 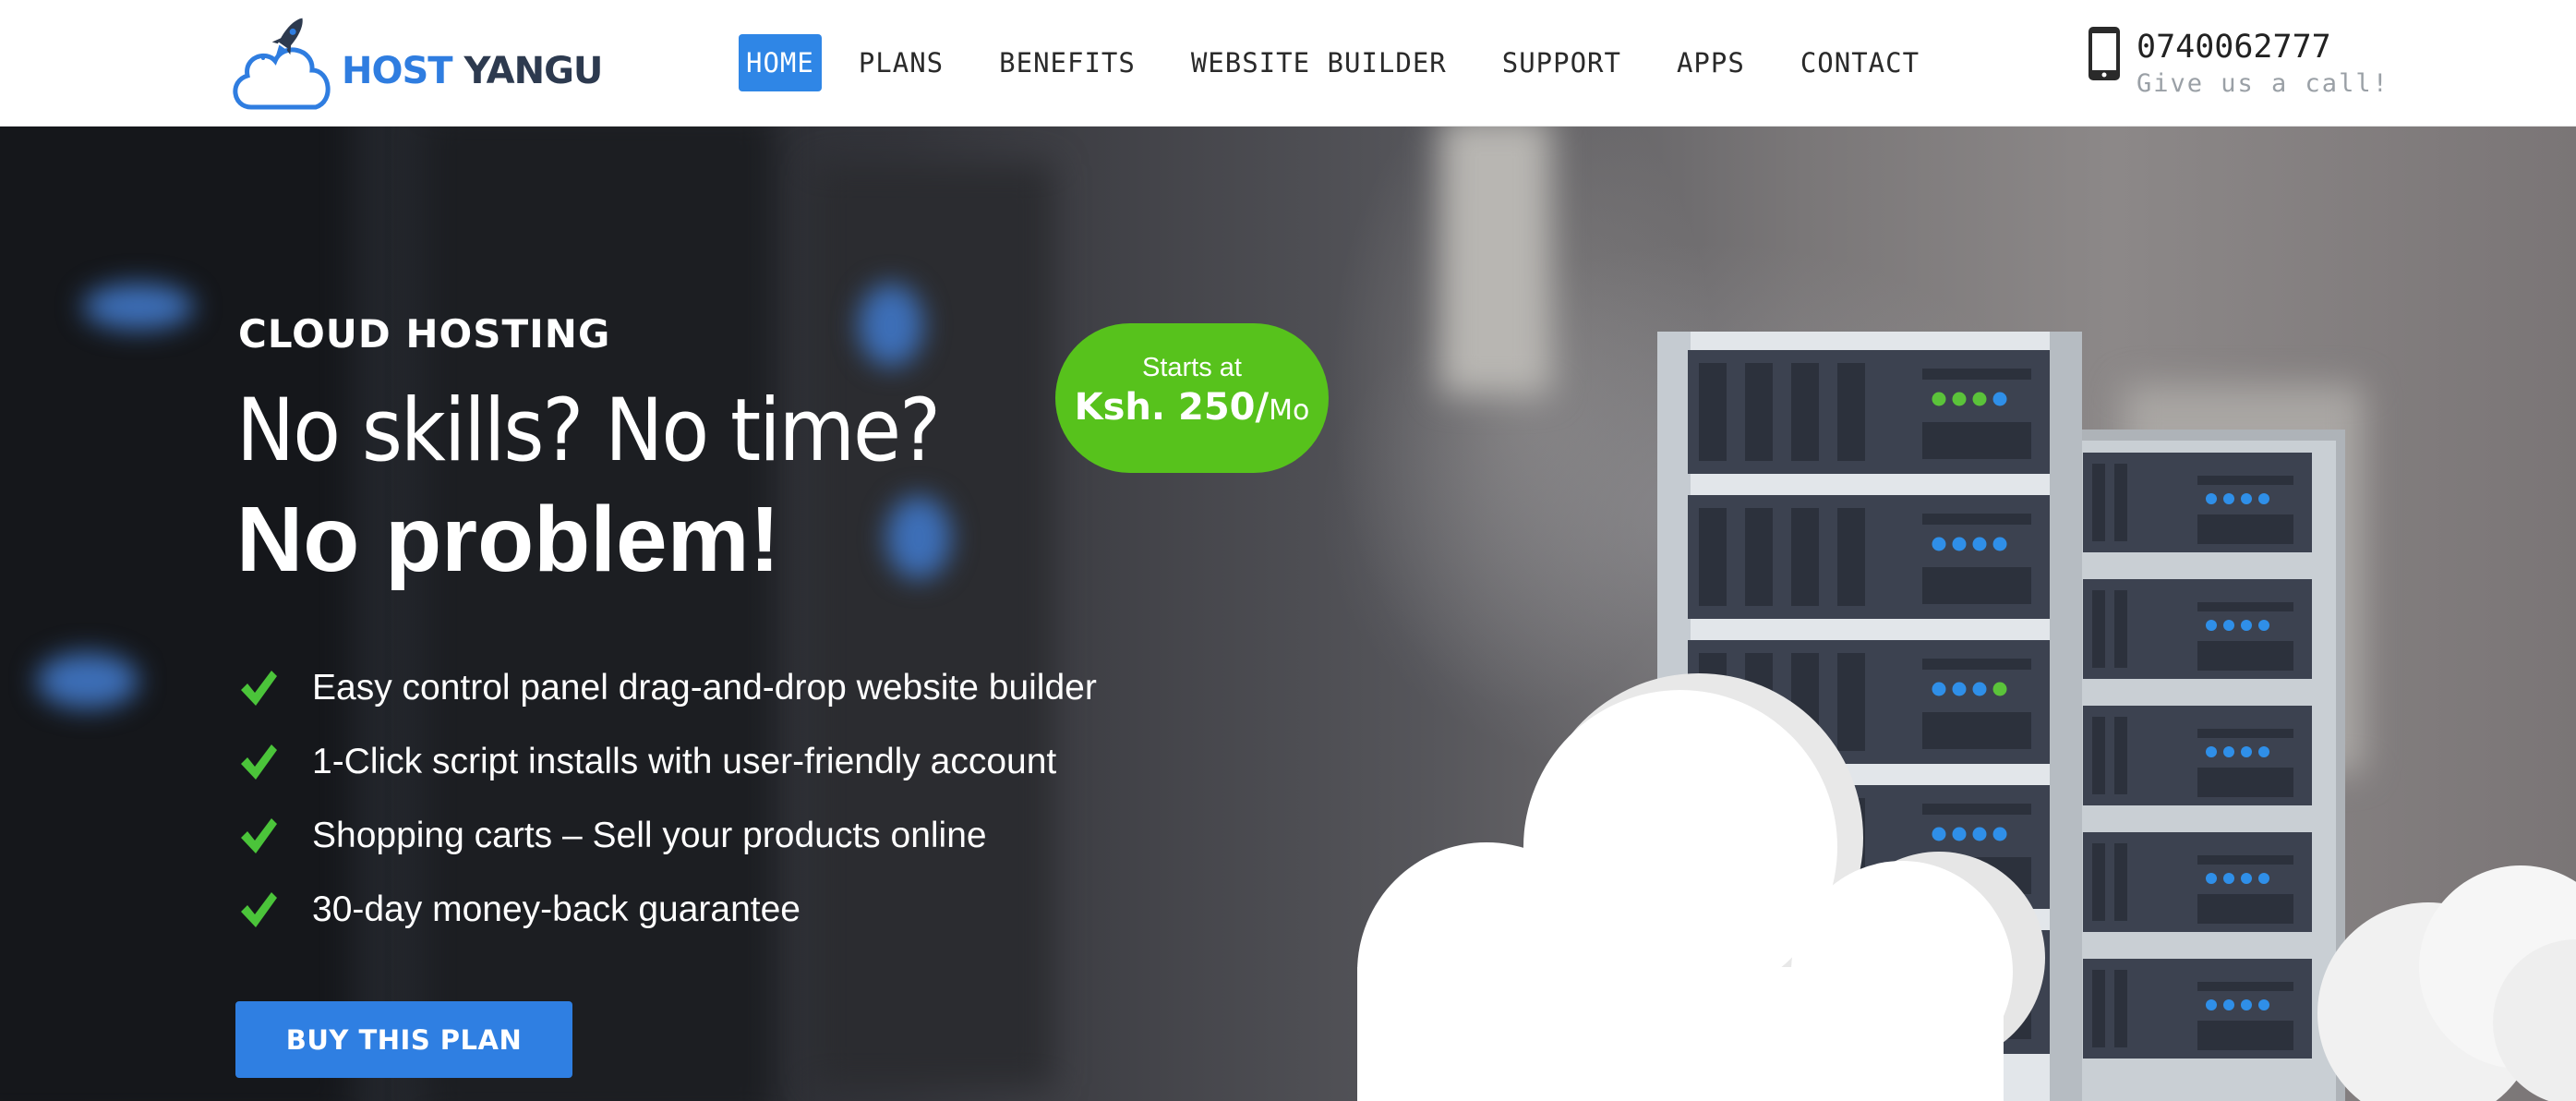 I want to click on nav-support: SUPPORT, so click(x=1562, y=62).